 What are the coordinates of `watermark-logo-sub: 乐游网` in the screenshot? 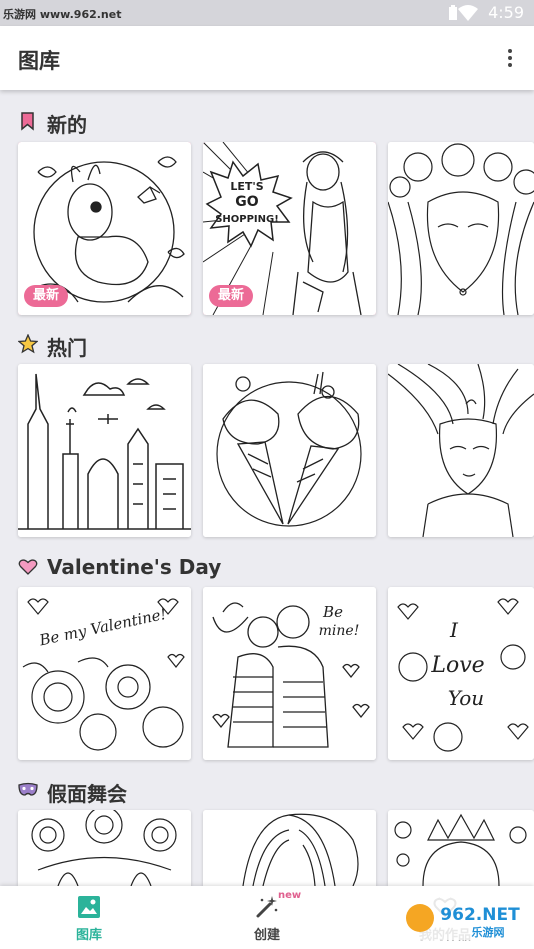 It's located at (488, 932).